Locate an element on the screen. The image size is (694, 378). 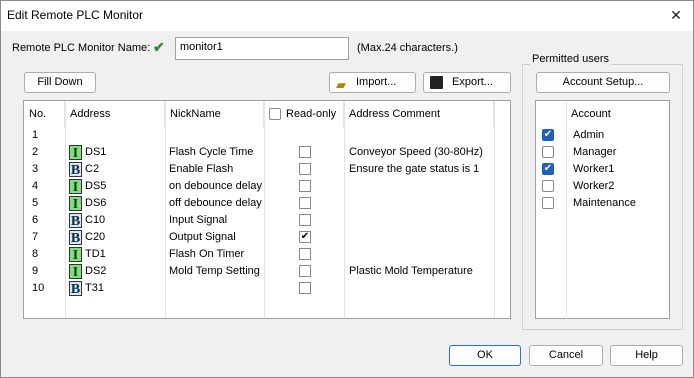
table-row: 10 B T31 is located at coordinates (267, 288).